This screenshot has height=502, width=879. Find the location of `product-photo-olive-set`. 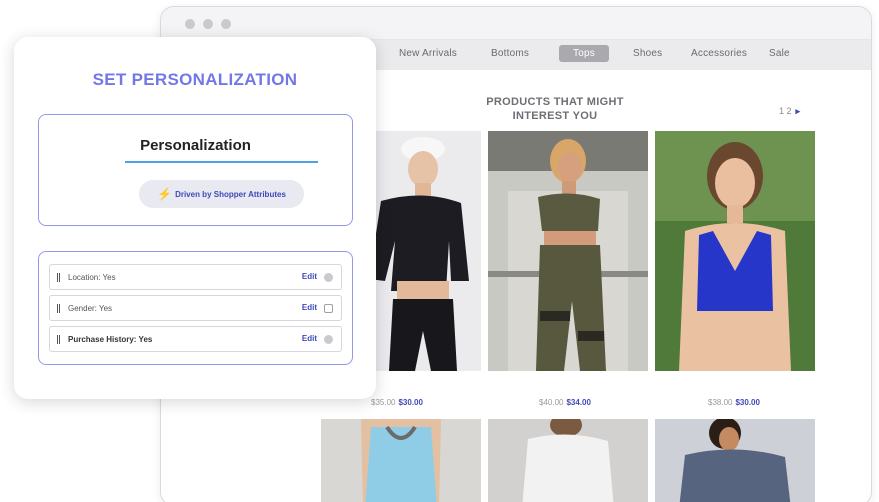

product-photo-olive-set is located at coordinates (568, 251).